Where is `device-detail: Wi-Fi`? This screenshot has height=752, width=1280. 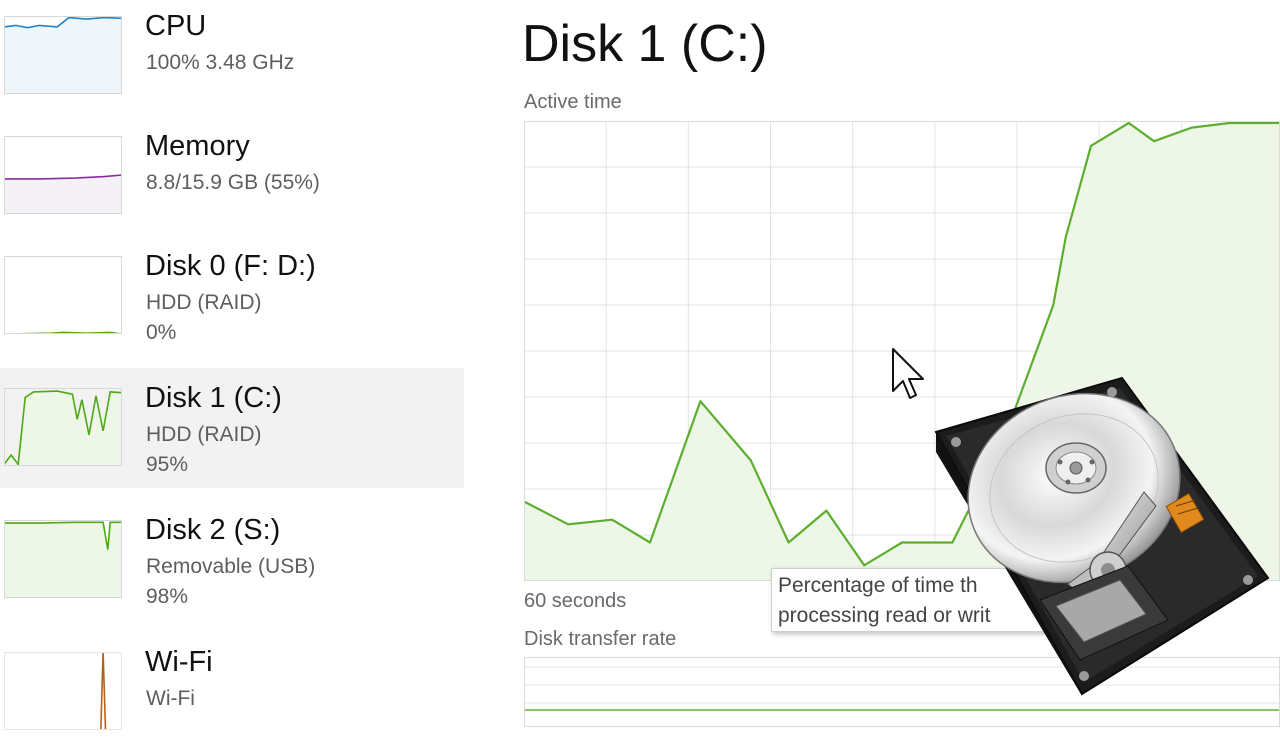
device-detail: Wi-Fi is located at coordinates (170, 698).